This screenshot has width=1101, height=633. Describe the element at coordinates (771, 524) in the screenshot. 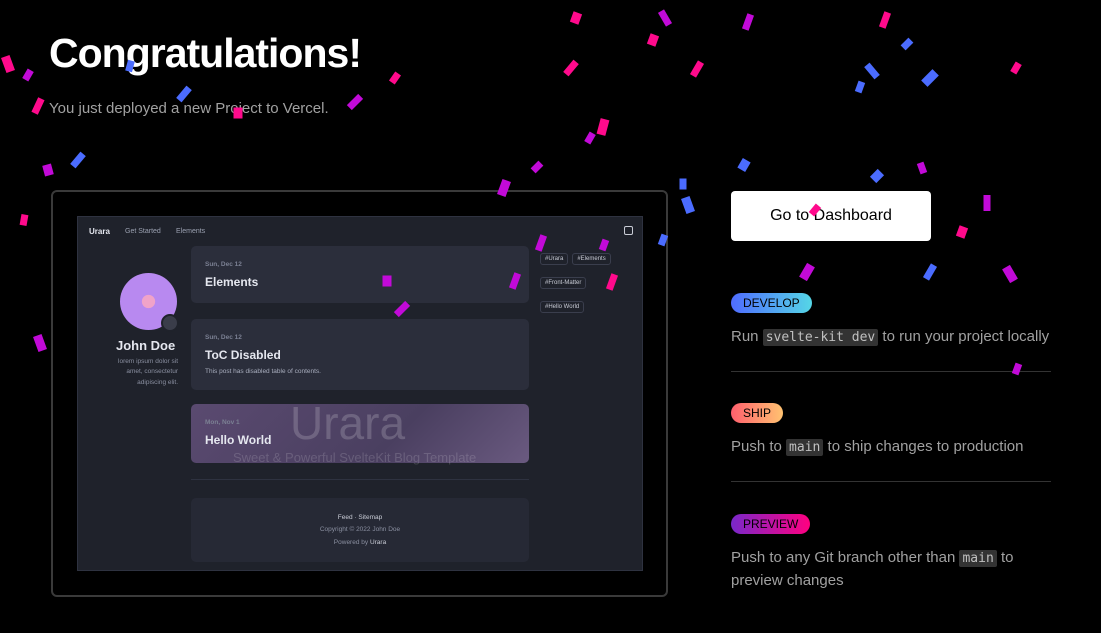

I see `step-badge: PREVIEW` at that location.